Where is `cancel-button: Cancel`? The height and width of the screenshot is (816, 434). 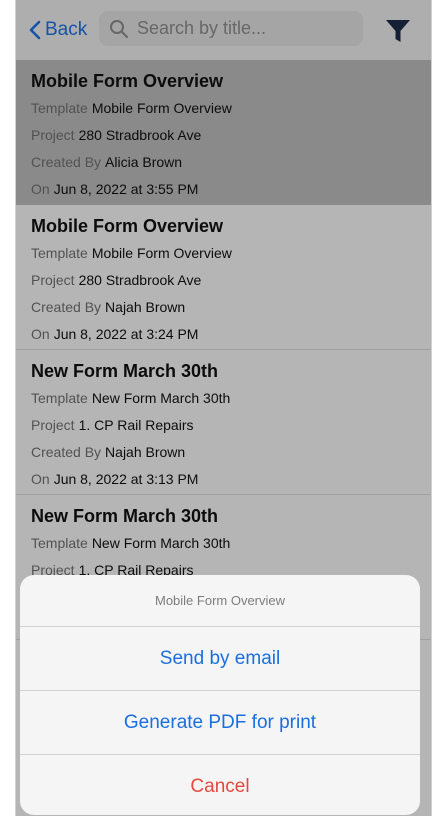 cancel-button: Cancel is located at coordinates (220, 785).